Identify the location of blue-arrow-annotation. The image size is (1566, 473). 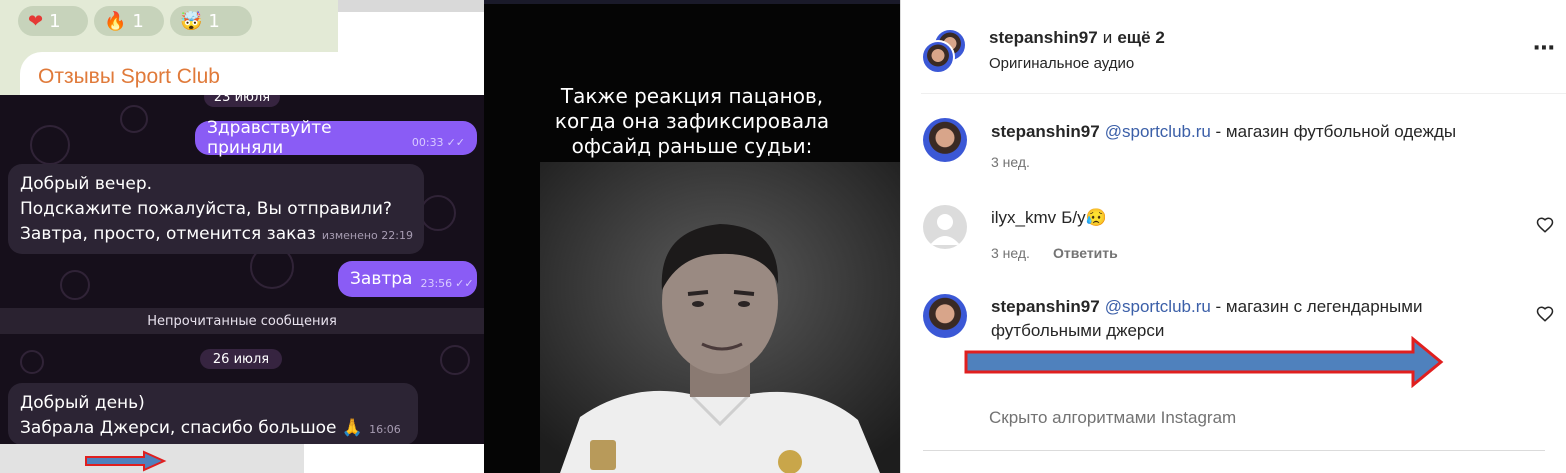
(1204, 362).